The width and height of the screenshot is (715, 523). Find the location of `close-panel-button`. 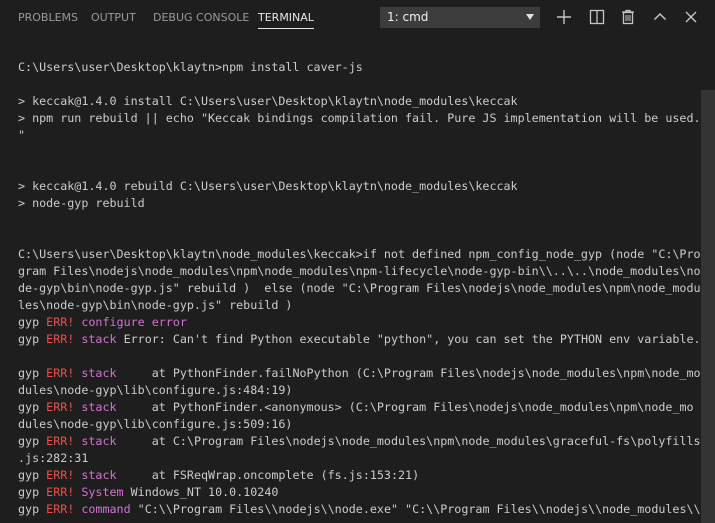

close-panel-button is located at coordinates (691, 17).